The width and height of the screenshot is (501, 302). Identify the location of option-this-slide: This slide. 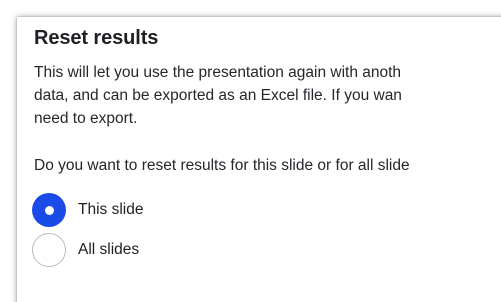
(87, 210).